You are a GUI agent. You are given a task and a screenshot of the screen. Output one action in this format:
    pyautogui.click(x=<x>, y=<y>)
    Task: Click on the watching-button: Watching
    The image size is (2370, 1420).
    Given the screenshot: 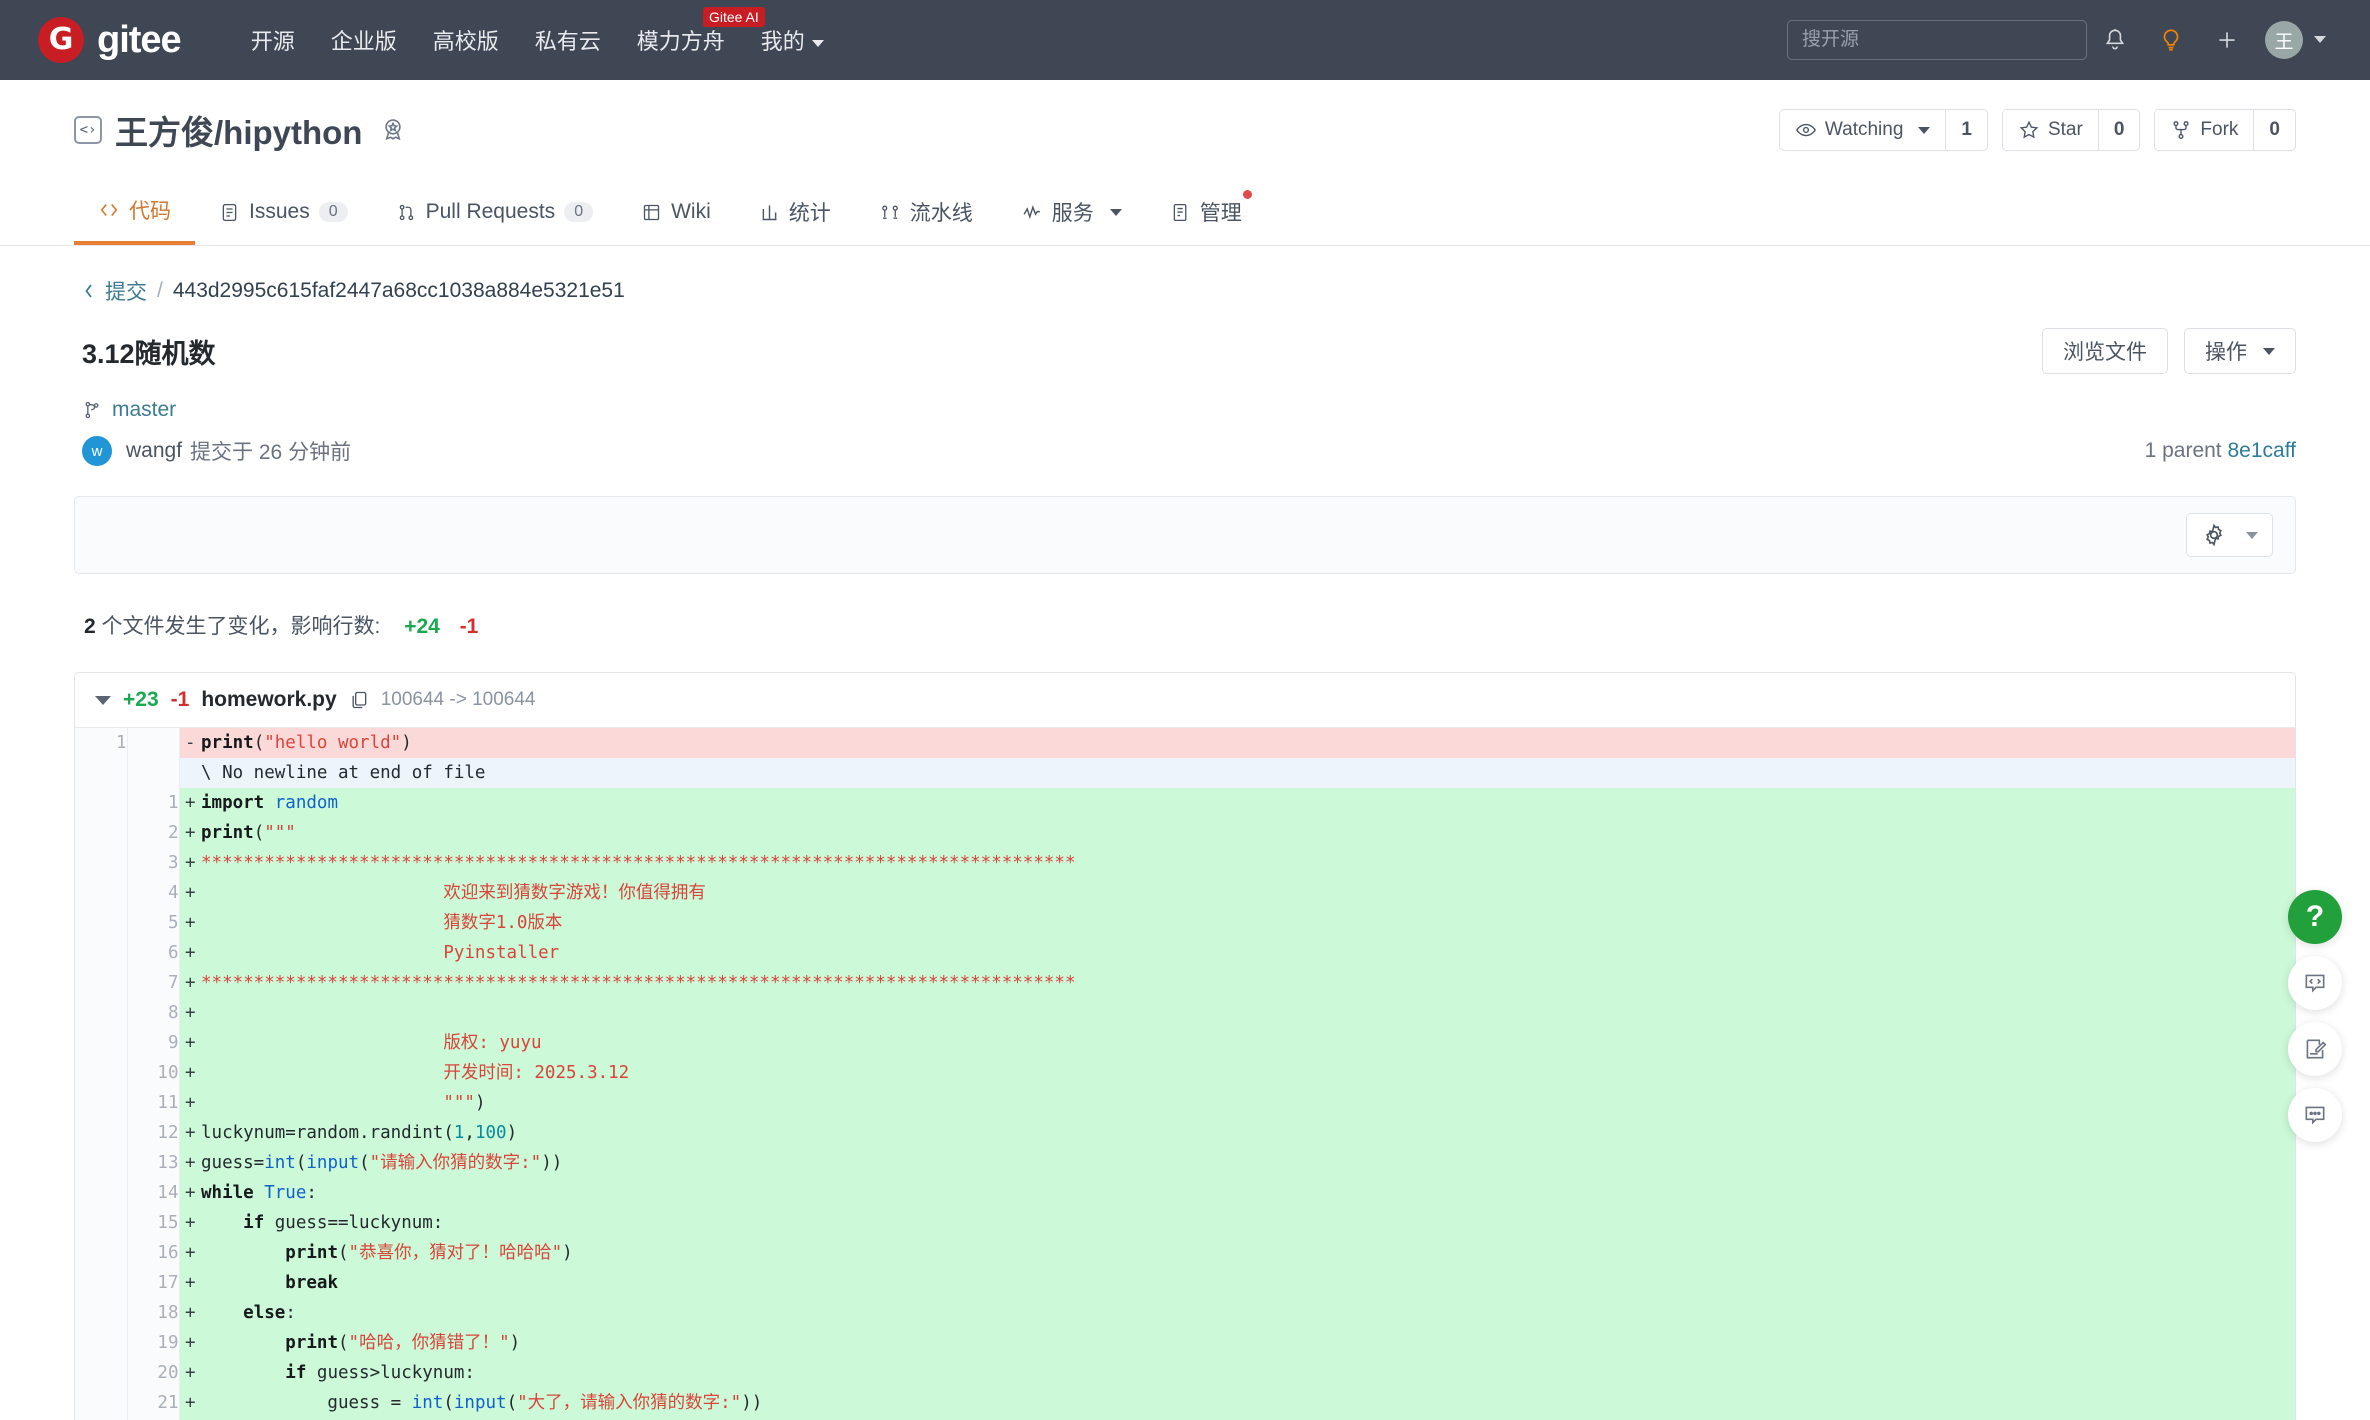 What is the action you would take?
    pyautogui.click(x=1862, y=130)
    